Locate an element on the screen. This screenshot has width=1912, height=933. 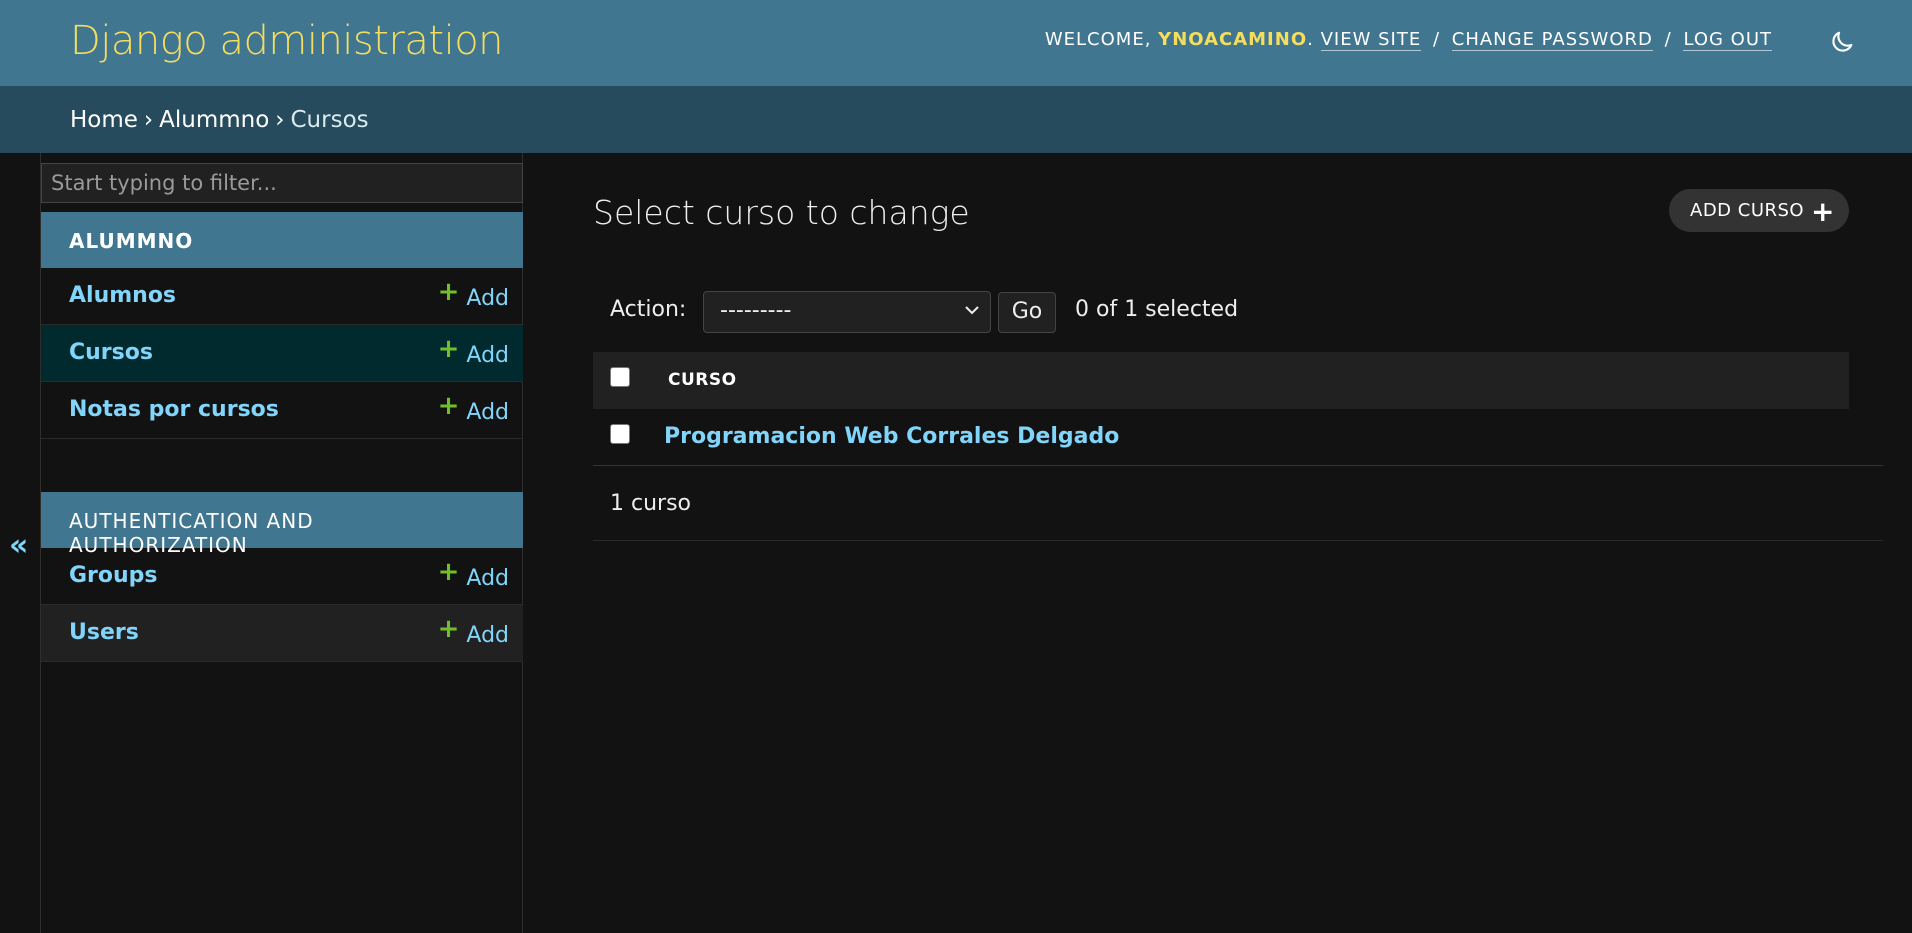
select-all-checkbox is located at coordinates (620, 377).